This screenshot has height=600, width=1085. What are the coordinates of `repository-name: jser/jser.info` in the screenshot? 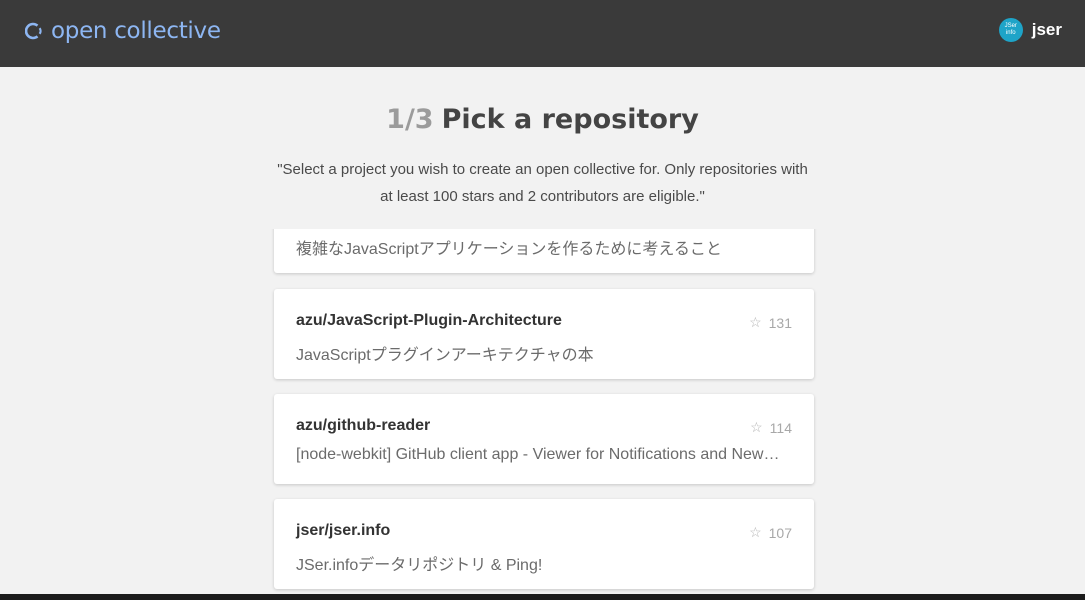 It's located at (343, 530).